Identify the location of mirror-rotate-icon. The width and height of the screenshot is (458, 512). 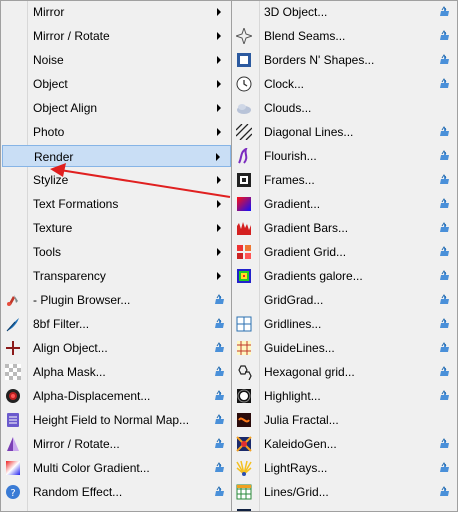
(13, 444).